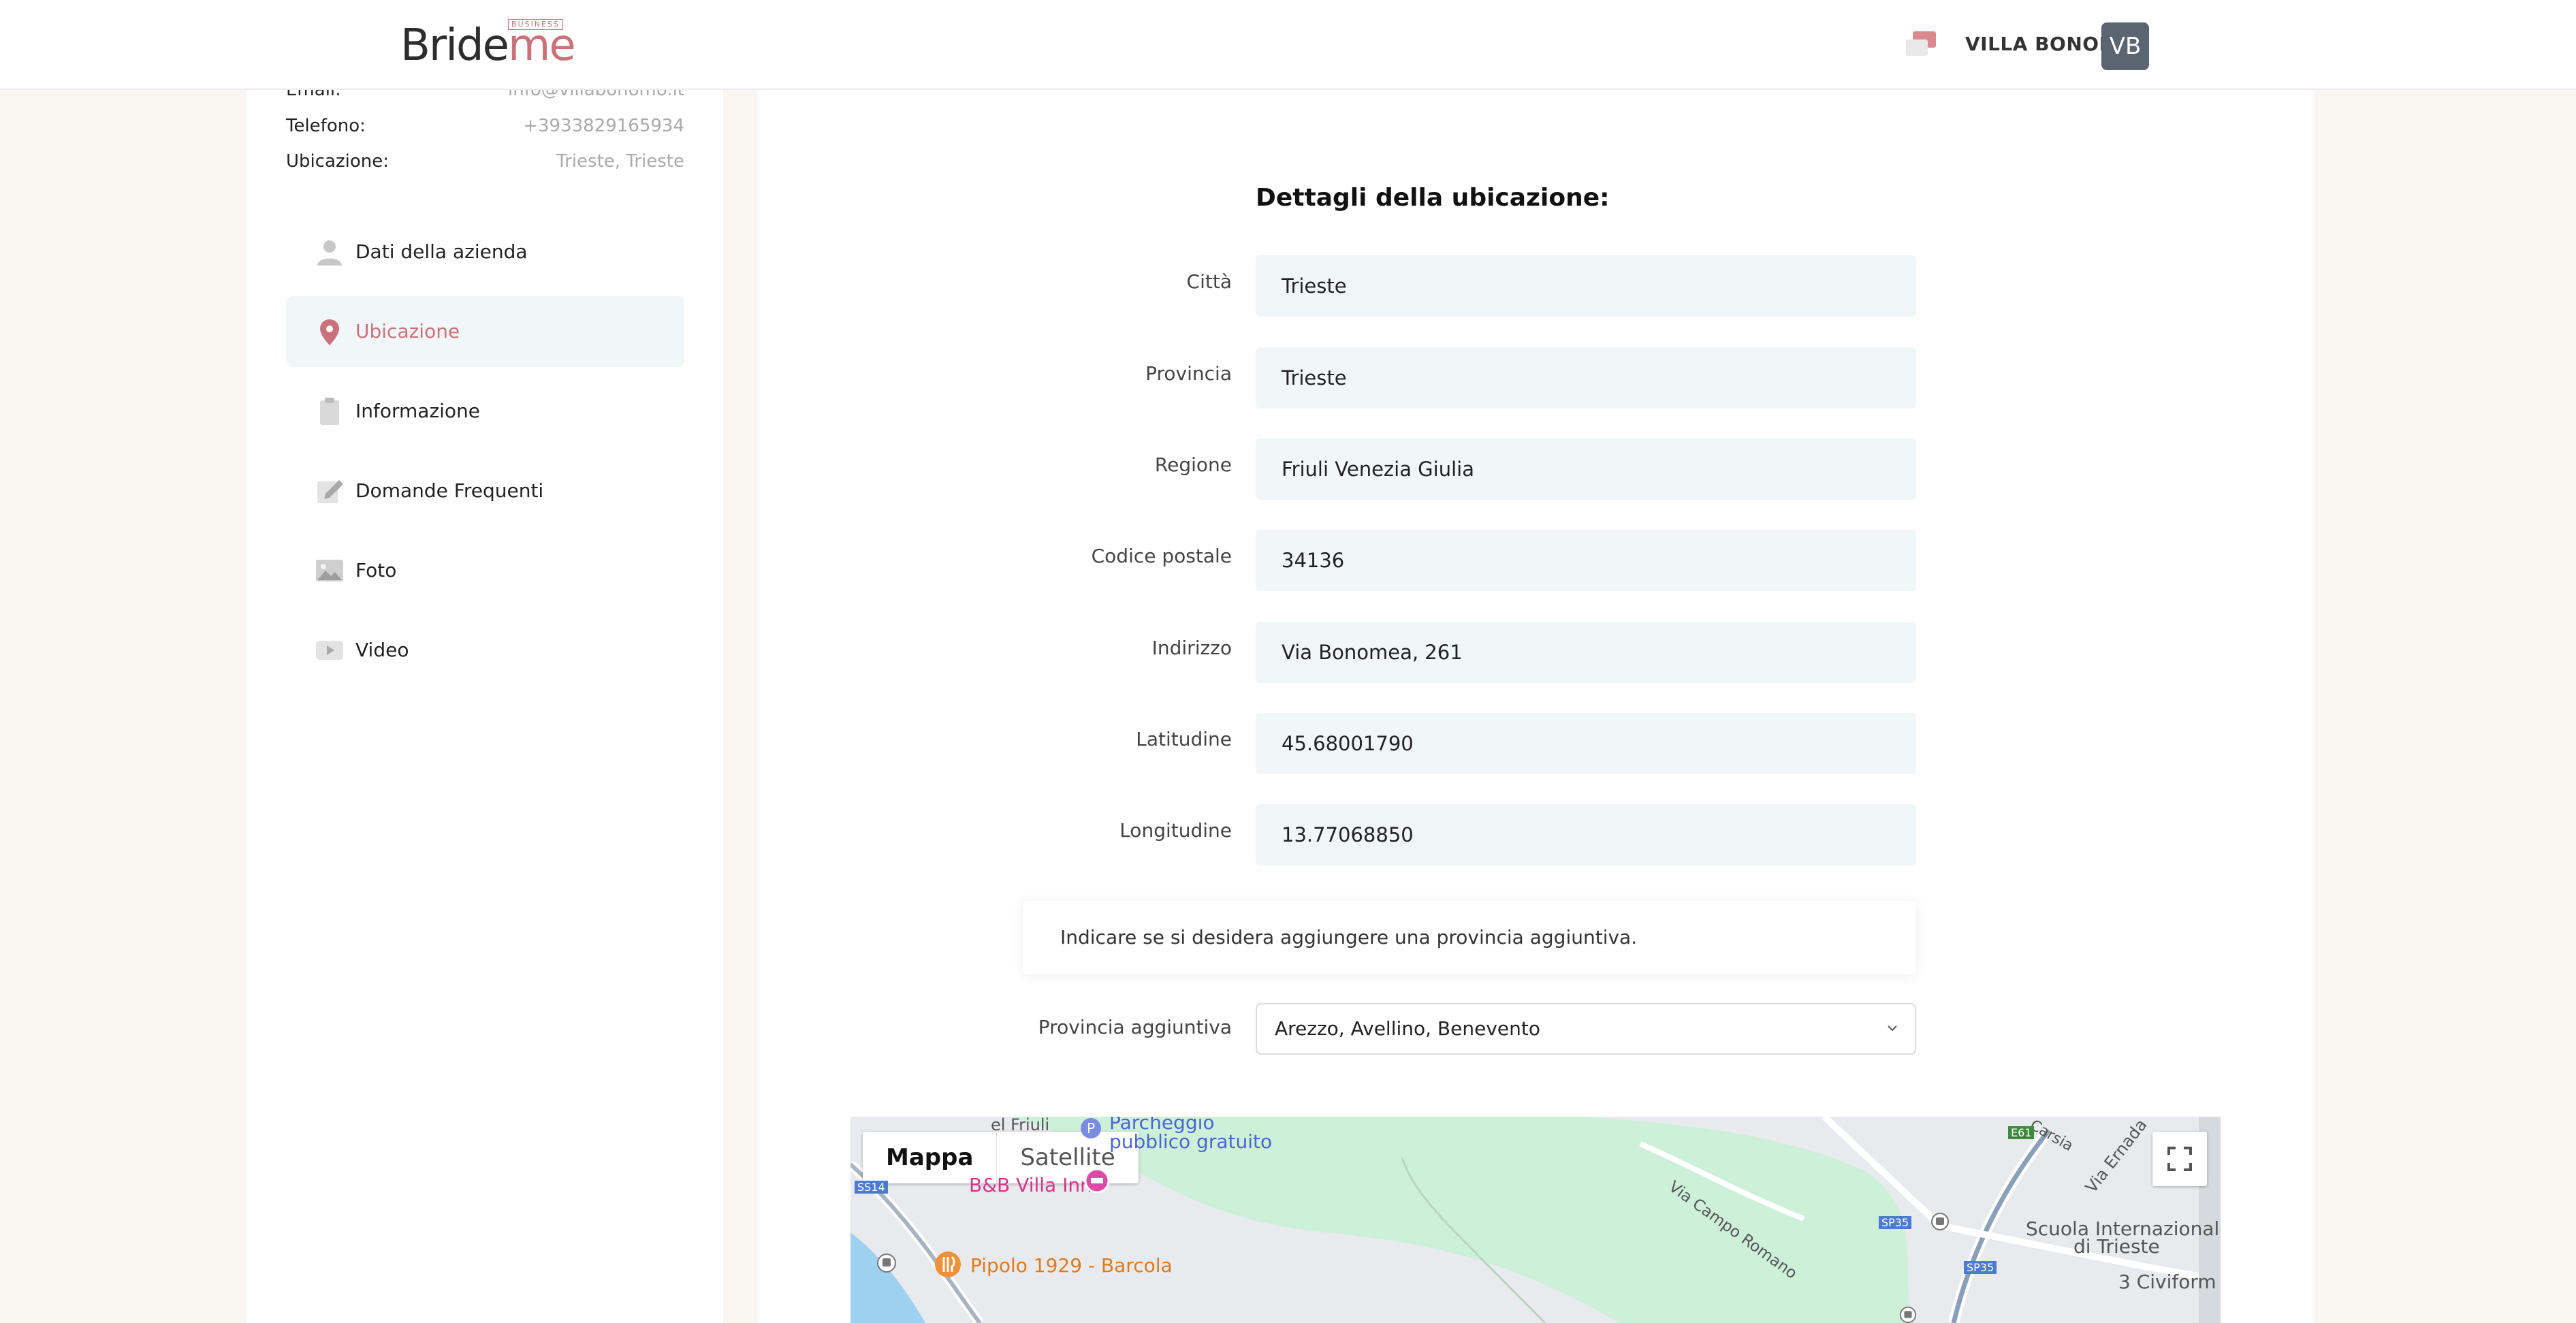 This screenshot has height=1323, width=2576. What do you see at coordinates (2125, 46) in the screenshot?
I see `avatar: VB` at bounding box center [2125, 46].